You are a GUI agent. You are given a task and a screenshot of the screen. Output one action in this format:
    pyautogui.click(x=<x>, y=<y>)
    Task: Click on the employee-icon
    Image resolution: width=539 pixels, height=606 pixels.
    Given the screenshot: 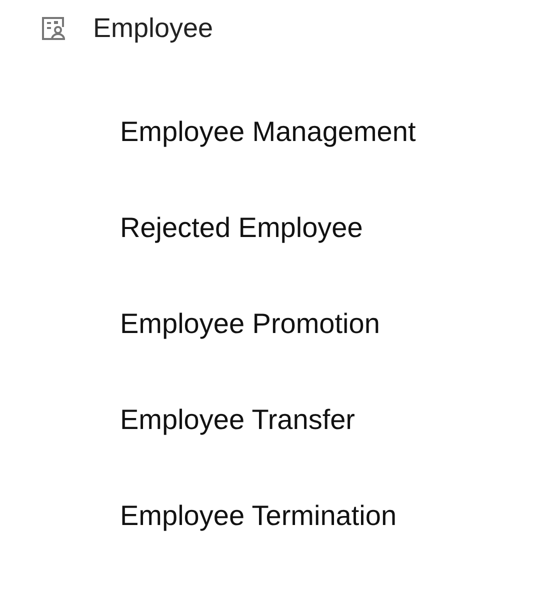 What is the action you would take?
    pyautogui.click(x=53, y=28)
    